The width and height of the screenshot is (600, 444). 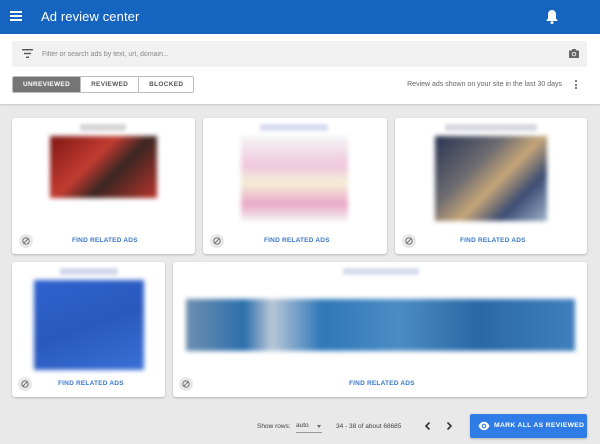 I want to click on more-vert-icon, so click(x=576, y=85).